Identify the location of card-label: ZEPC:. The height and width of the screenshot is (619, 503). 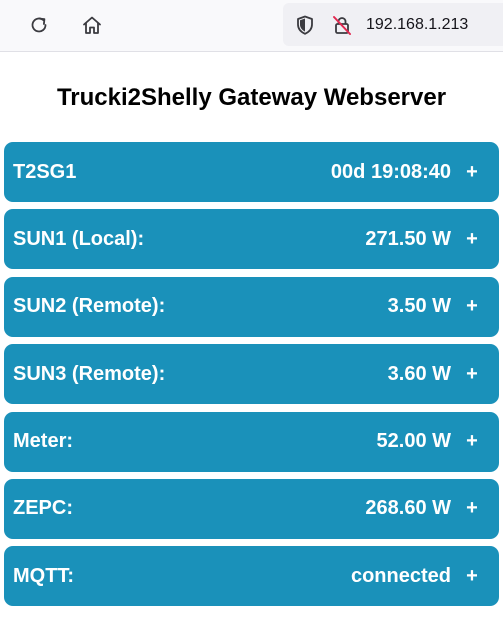
(43, 508).